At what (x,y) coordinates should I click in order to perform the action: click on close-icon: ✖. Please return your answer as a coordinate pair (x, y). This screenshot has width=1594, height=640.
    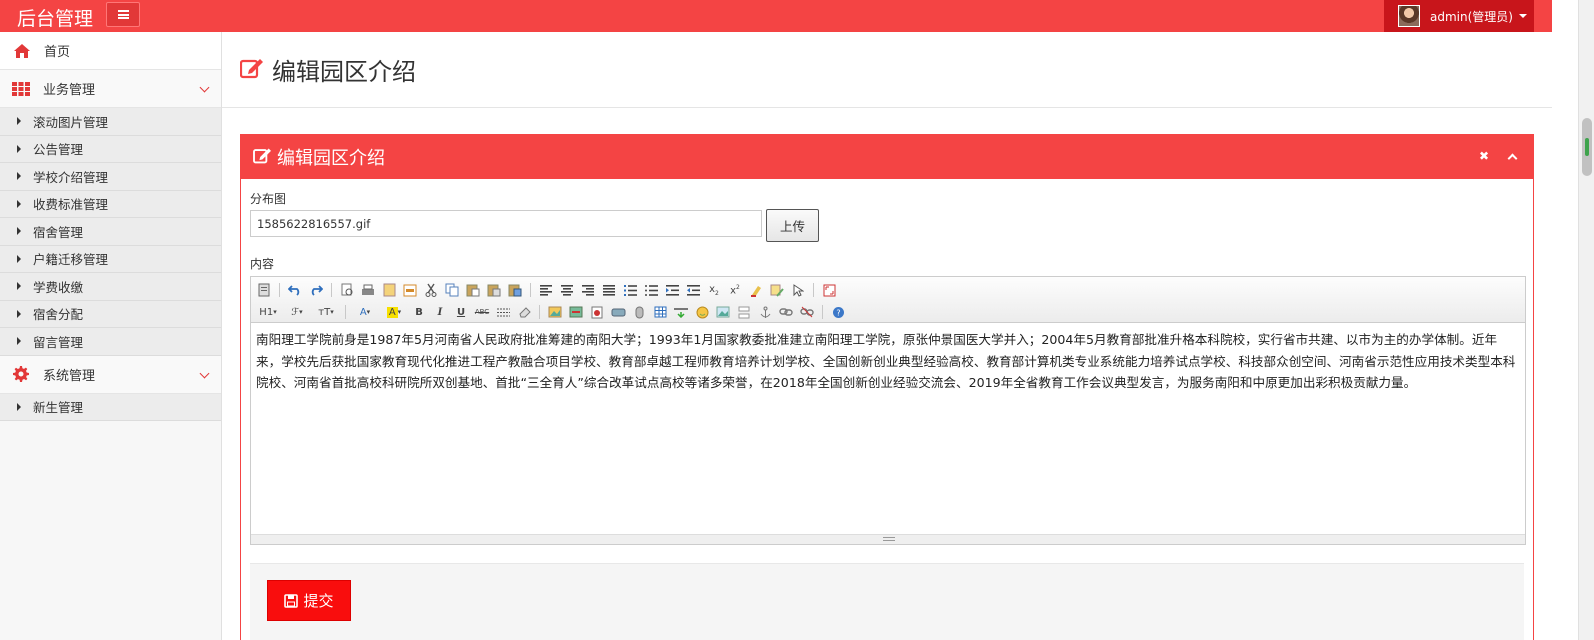
    Looking at the image, I should click on (1484, 156).